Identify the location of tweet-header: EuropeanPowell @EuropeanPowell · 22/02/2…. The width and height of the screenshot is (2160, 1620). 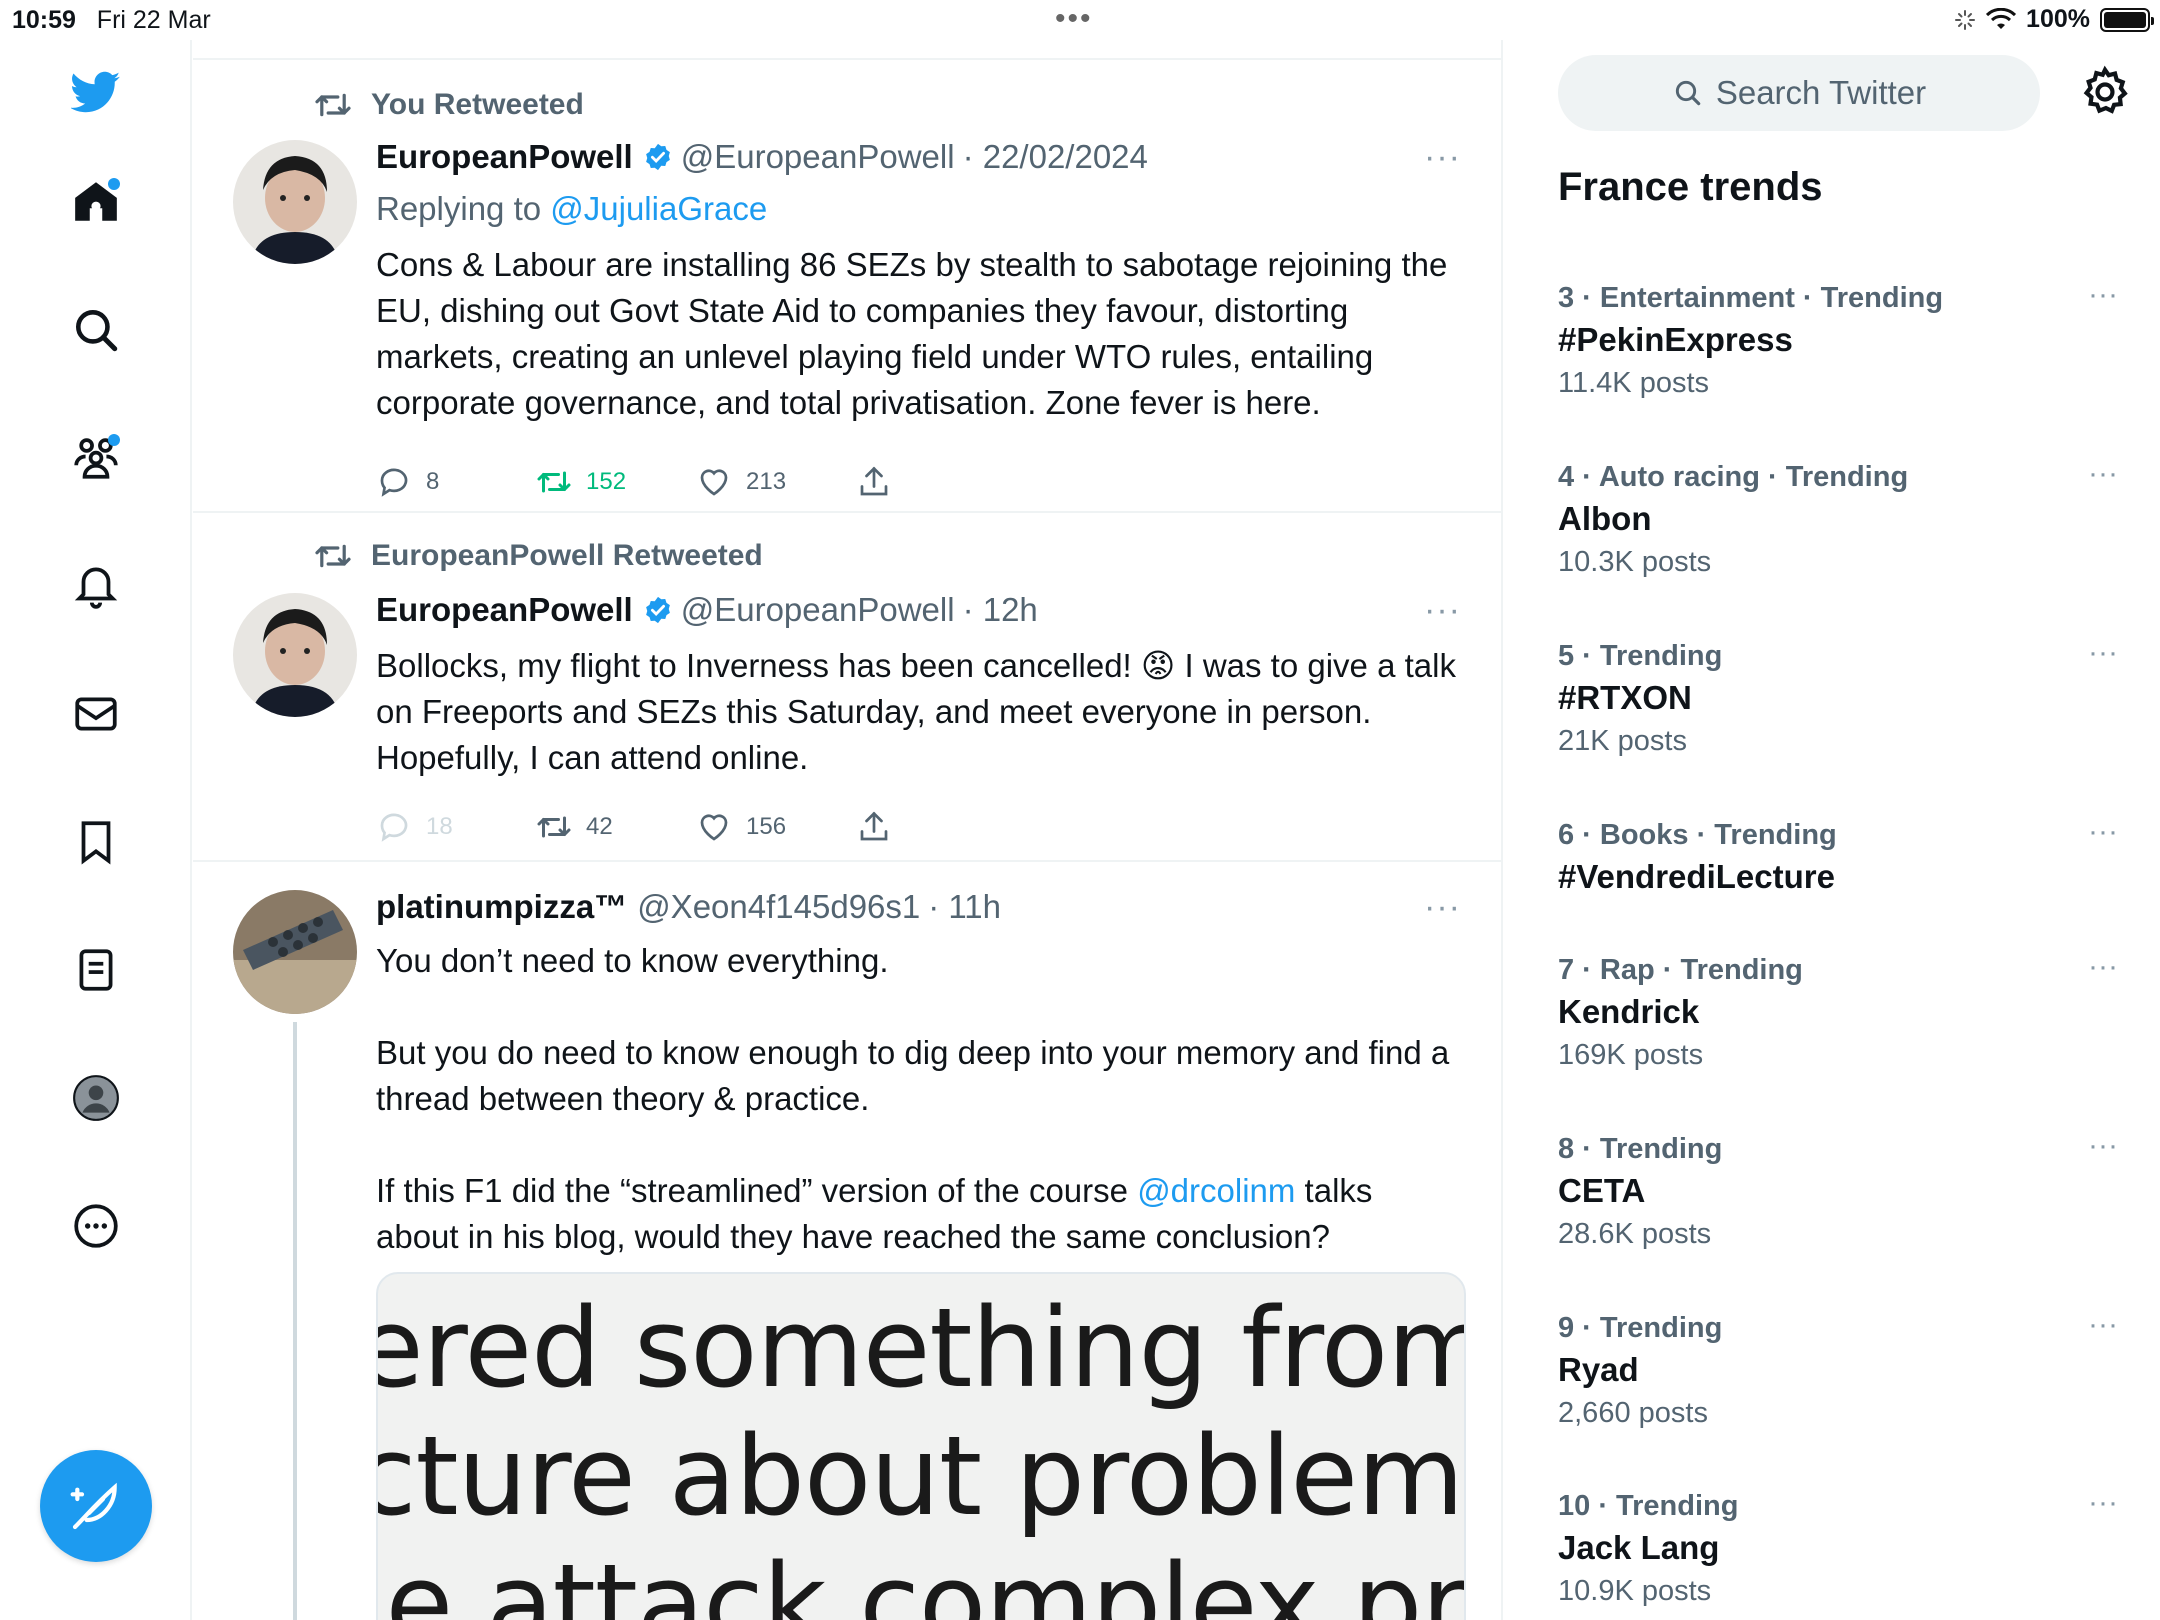
(918, 157).